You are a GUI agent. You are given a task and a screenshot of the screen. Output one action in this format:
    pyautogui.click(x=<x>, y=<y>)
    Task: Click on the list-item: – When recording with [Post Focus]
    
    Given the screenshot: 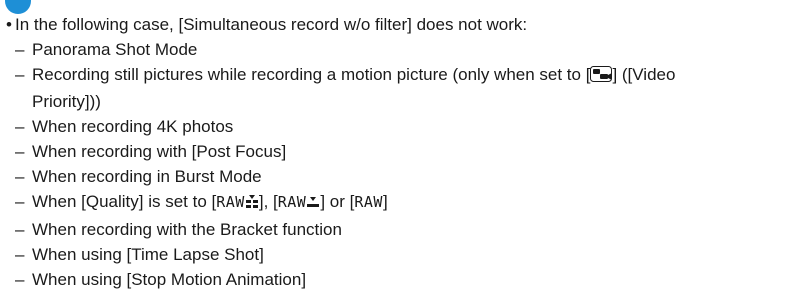 What is the action you would take?
    pyautogui.click(x=398, y=151)
    